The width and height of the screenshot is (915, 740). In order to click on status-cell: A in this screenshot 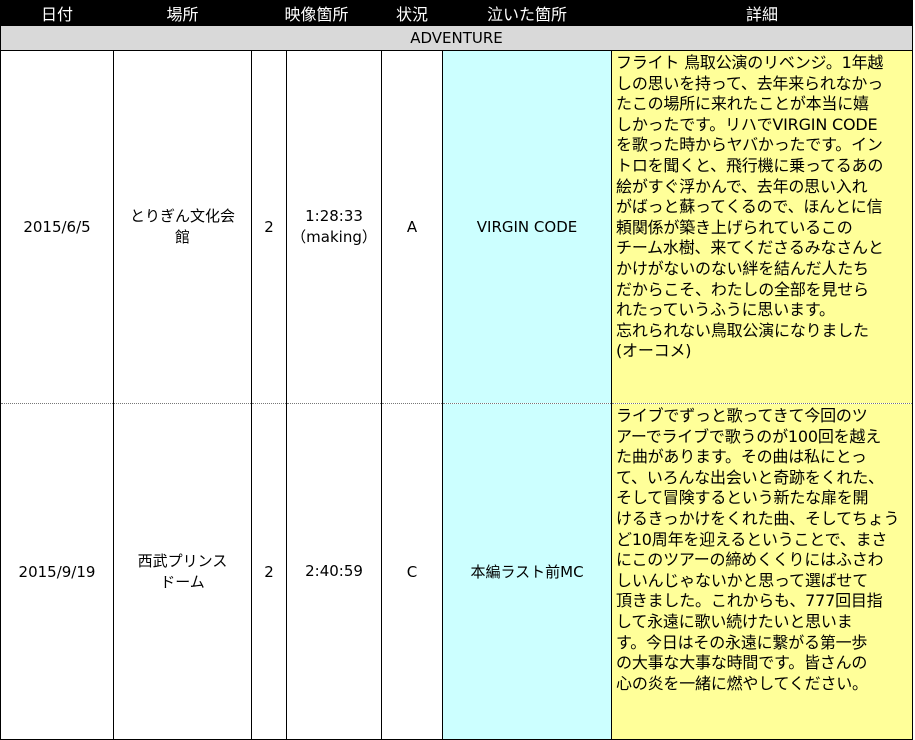, I will do `click(412, 227)`.